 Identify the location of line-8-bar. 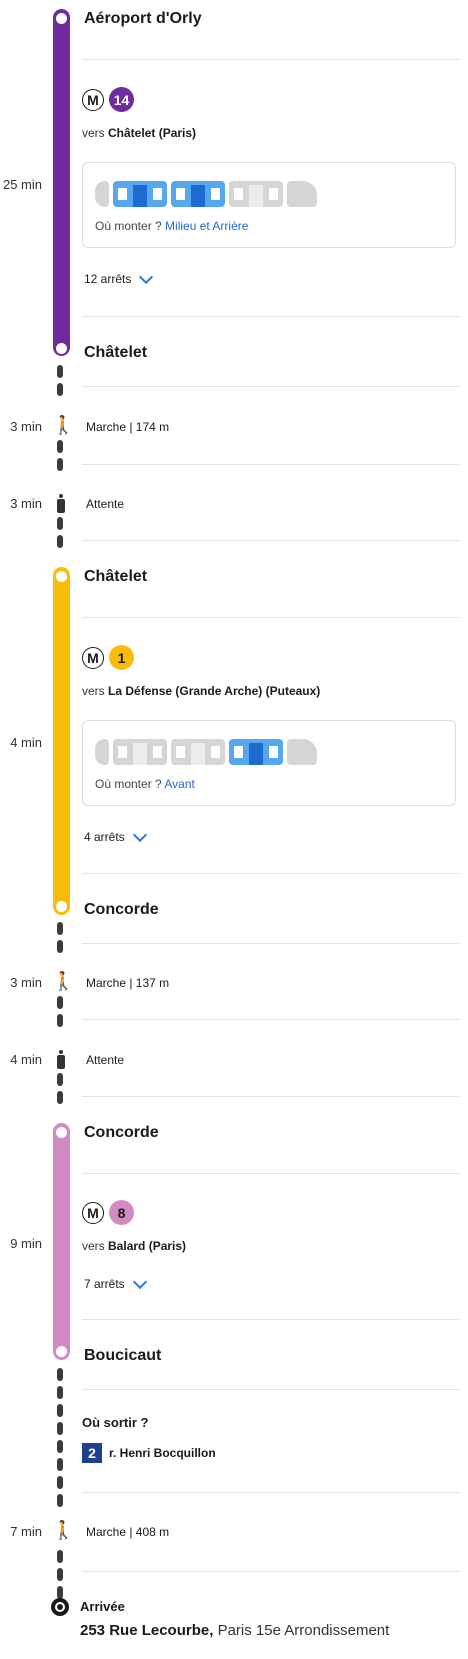
(61, 1241).